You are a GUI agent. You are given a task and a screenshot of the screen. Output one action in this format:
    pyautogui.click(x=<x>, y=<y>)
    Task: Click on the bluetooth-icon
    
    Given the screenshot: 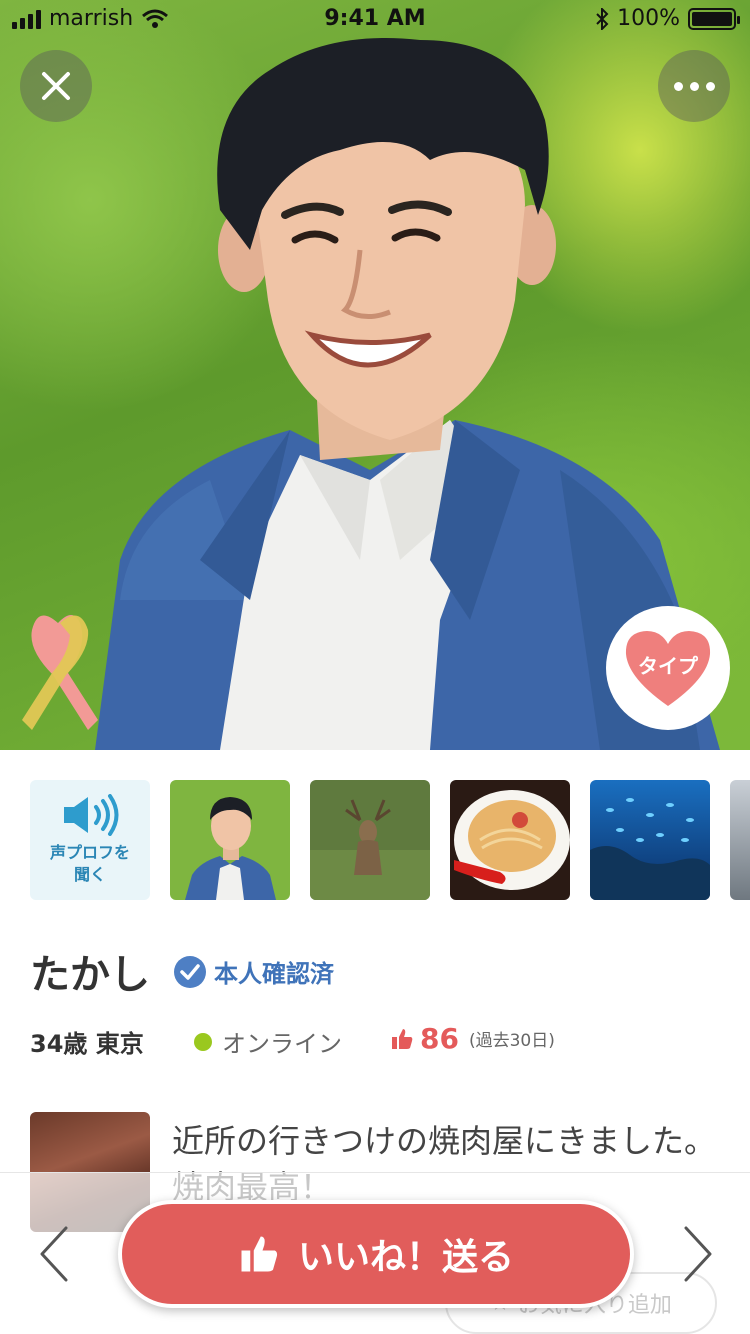 What is the action you would take?
    pyautogui.click(x=602, y=18)
    